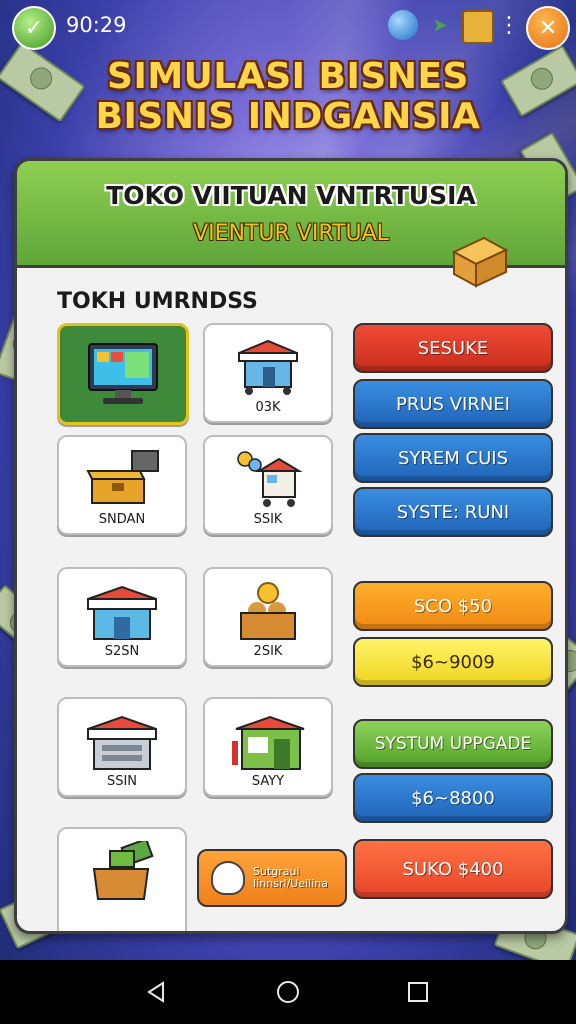  I want to click on status-bar: ✓ 90:29 ➤ ⋮ ✕, so click(288, 26).